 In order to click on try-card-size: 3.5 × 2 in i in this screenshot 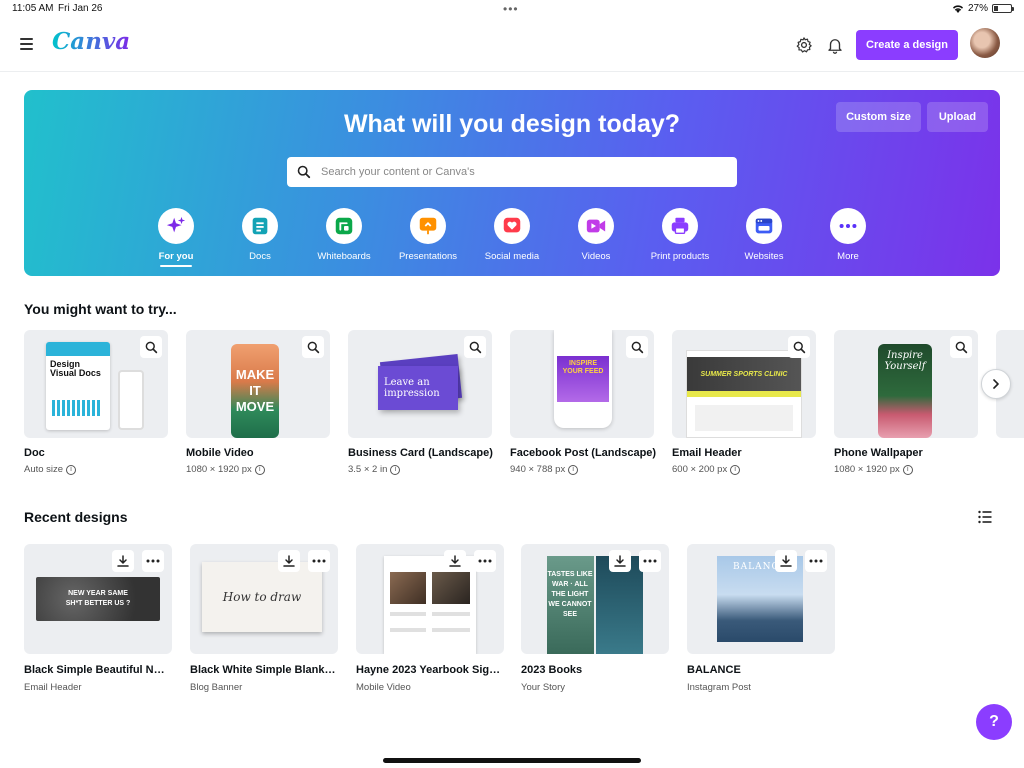, I will do `click(420, 469)`.